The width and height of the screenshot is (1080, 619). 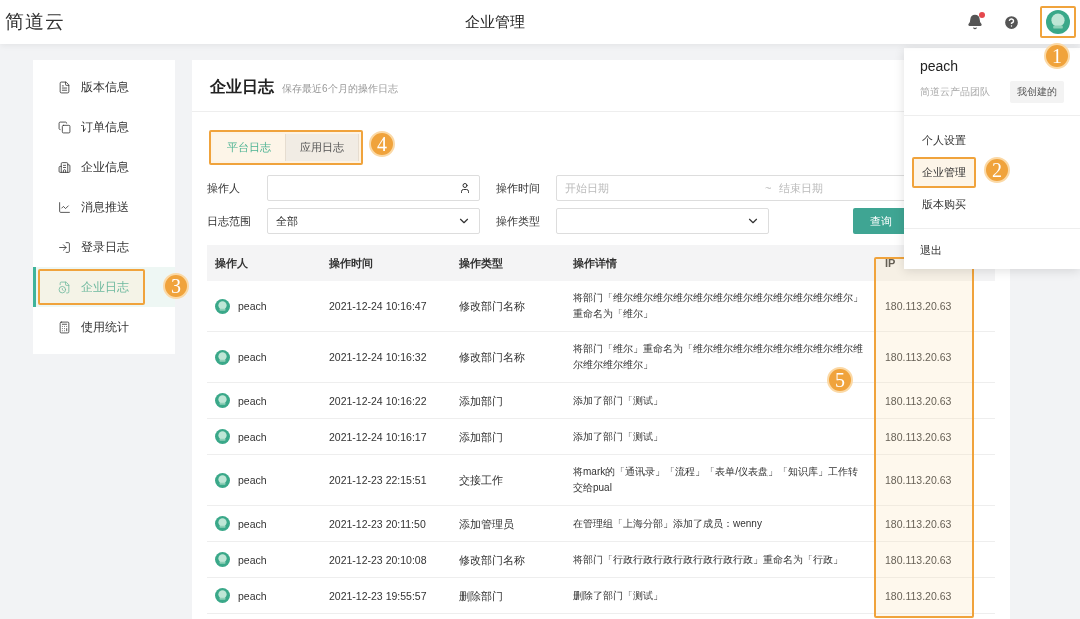 I want to click on field-label: 操作类型, so click(x=518, y=221).